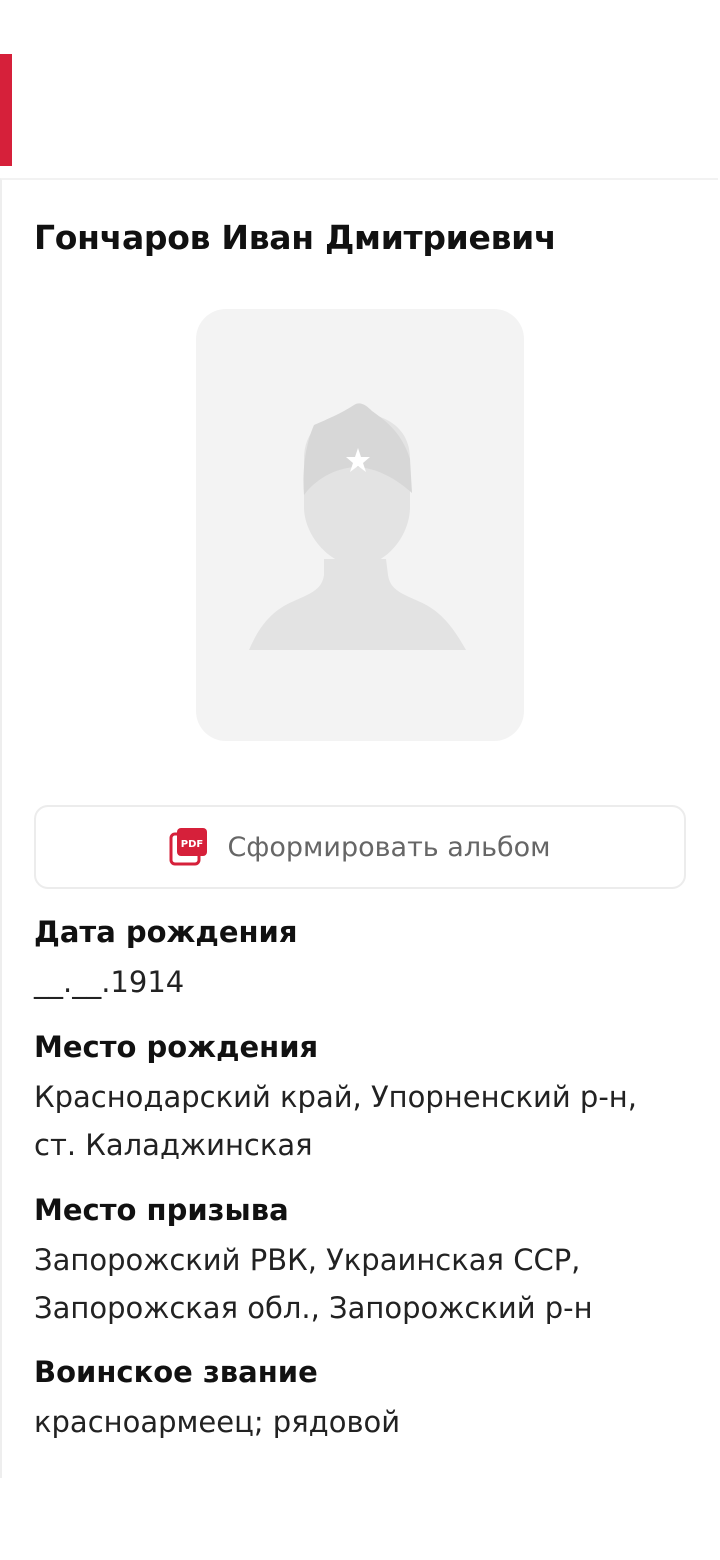 This screenshot has width=720, height=1560. I want to click on field-title: Место призыва, so click(161, 1210).